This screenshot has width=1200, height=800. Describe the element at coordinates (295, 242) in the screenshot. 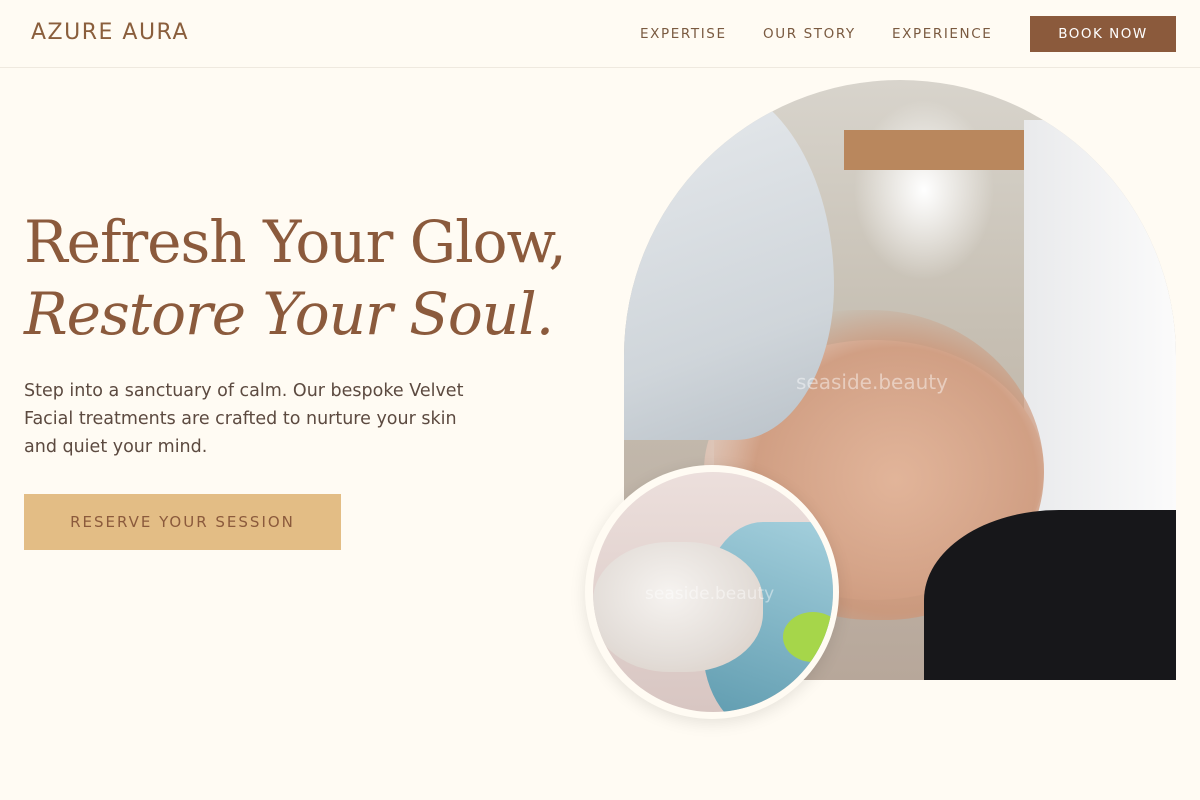

I see `hero-headline-line1: Refresh Your Glow,` at that location.